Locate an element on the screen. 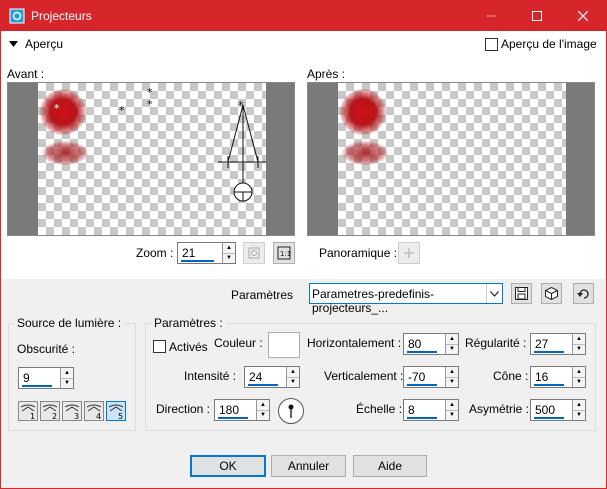 Image resolution: width=607 pixels, height=489 pixels. pan-icon is located at coordinates (409, 253).